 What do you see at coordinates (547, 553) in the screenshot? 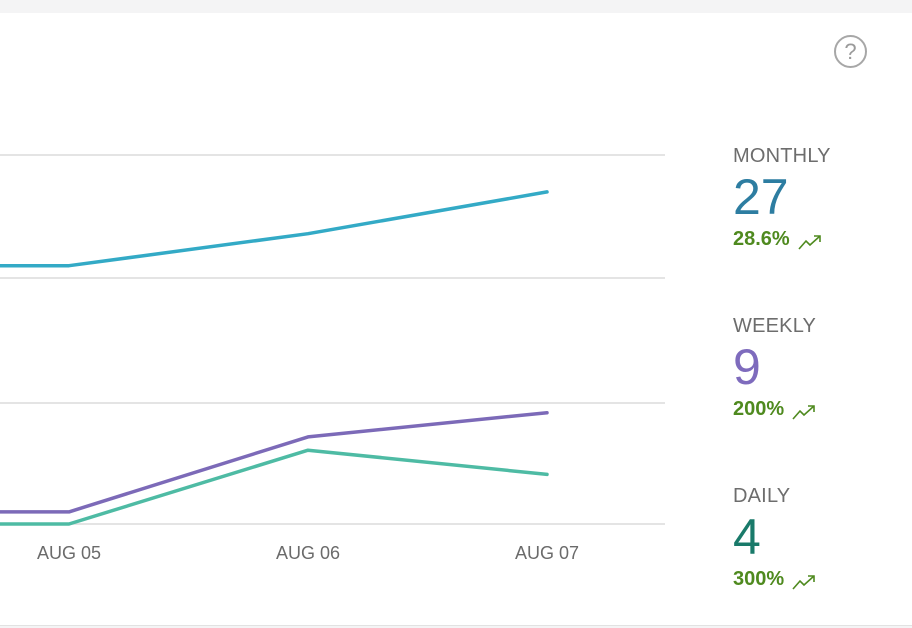
I see `x-tick-label: AUG 07` at bounding box center [547, 553].